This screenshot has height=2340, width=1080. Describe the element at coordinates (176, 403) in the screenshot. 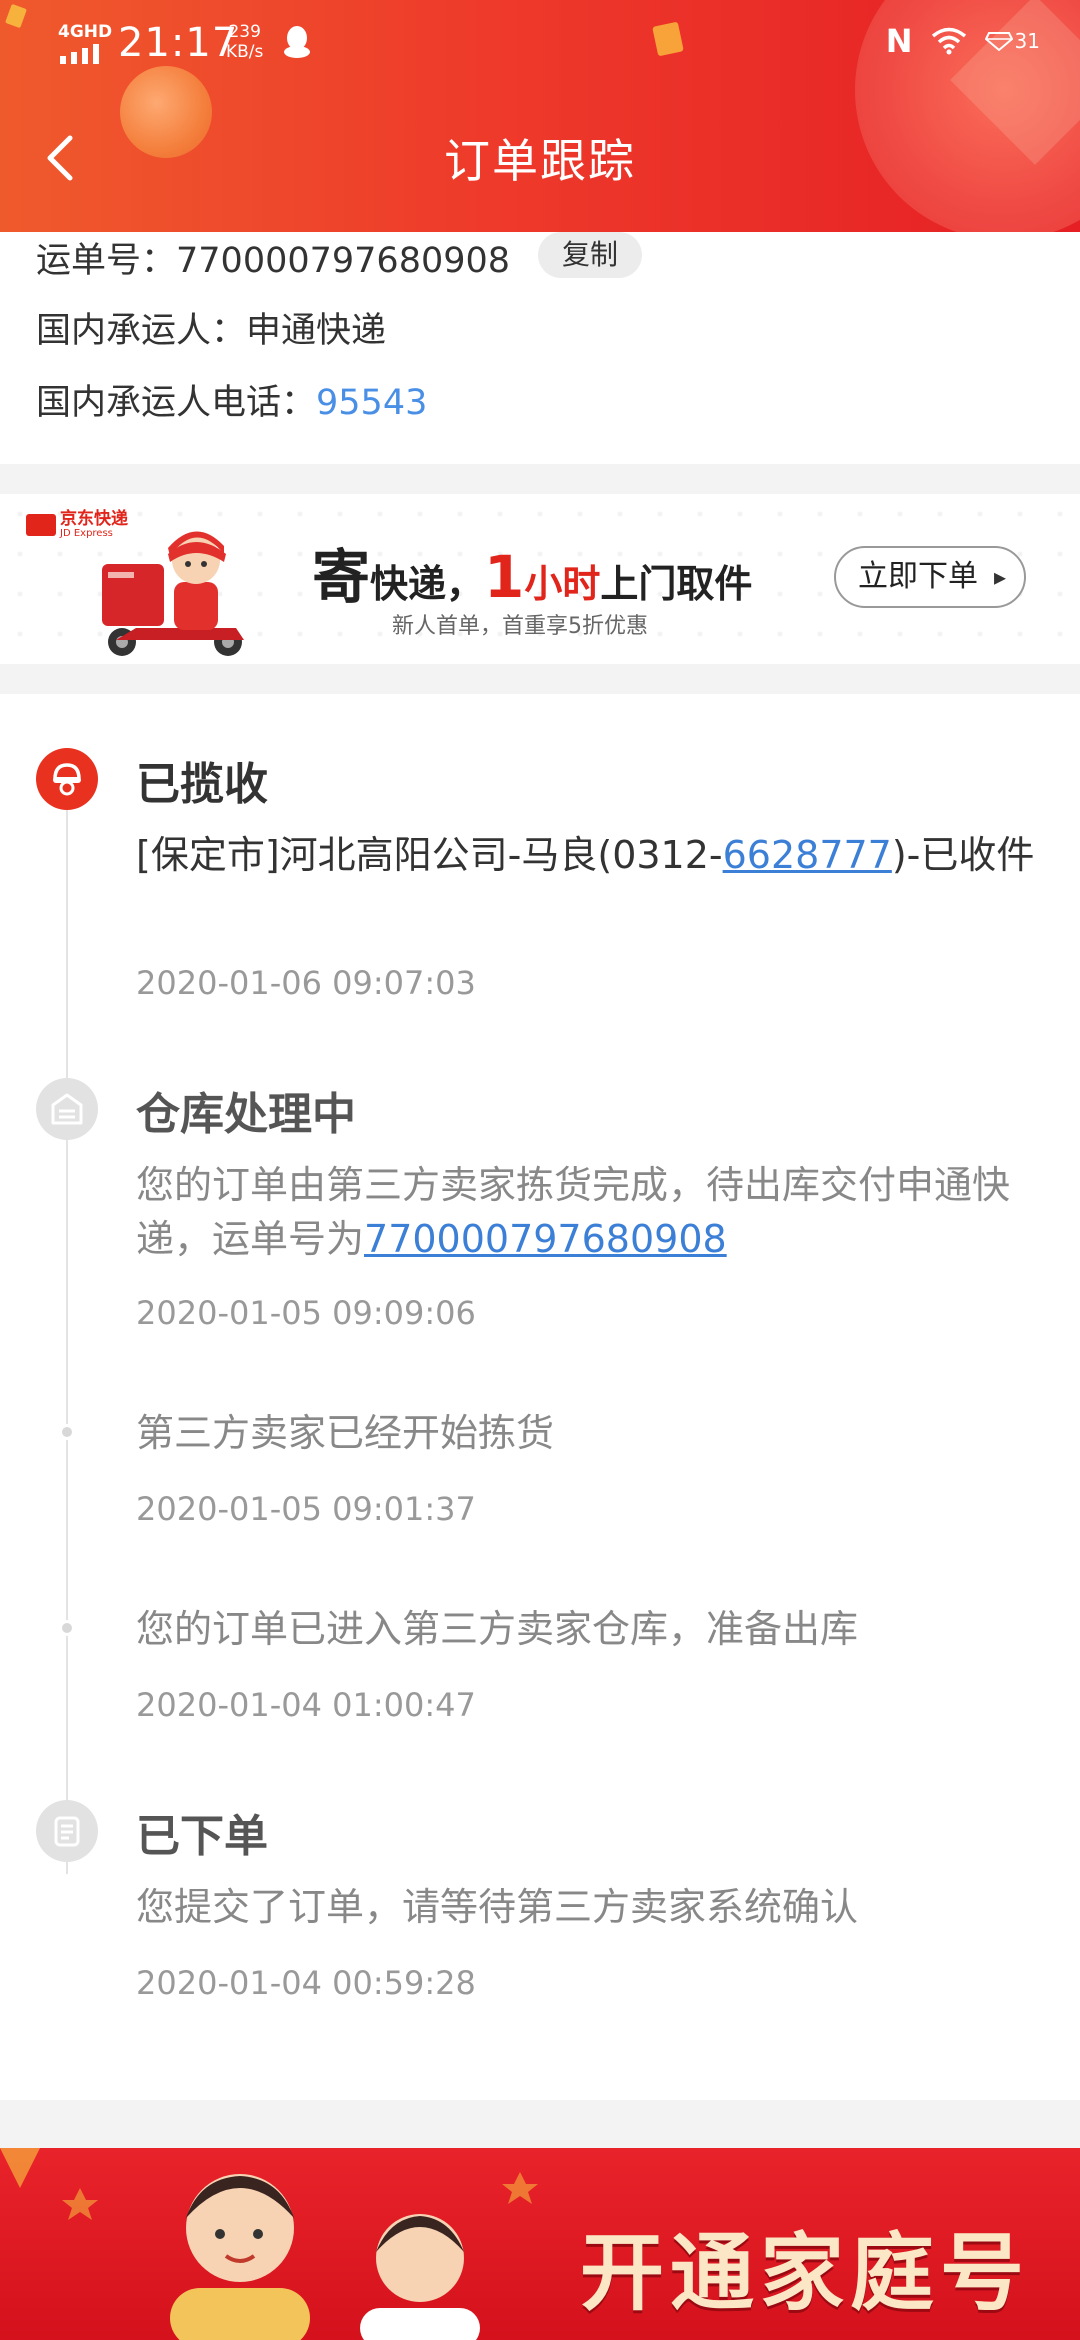

I see `carrier-phone-label: 国内承运人电话：` at that location.